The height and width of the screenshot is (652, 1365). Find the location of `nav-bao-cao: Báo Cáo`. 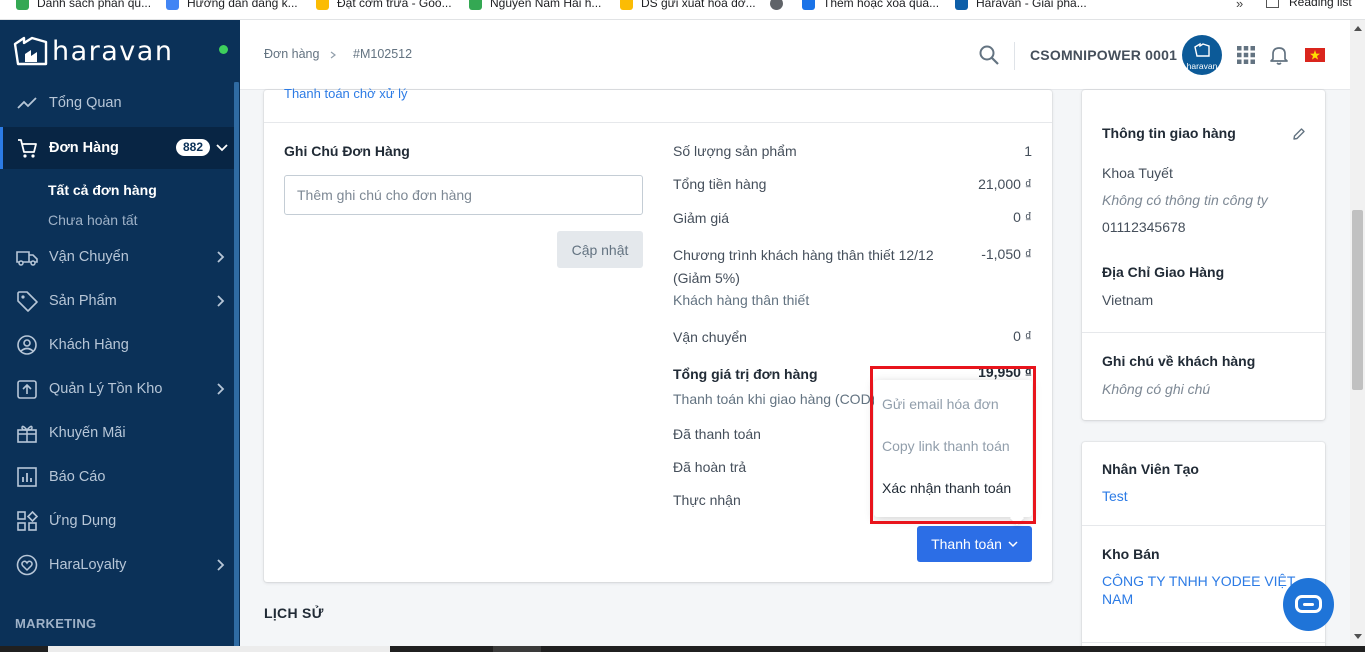

nav-bao-cao: Báo Cáo is located at coordinates (117, 477).